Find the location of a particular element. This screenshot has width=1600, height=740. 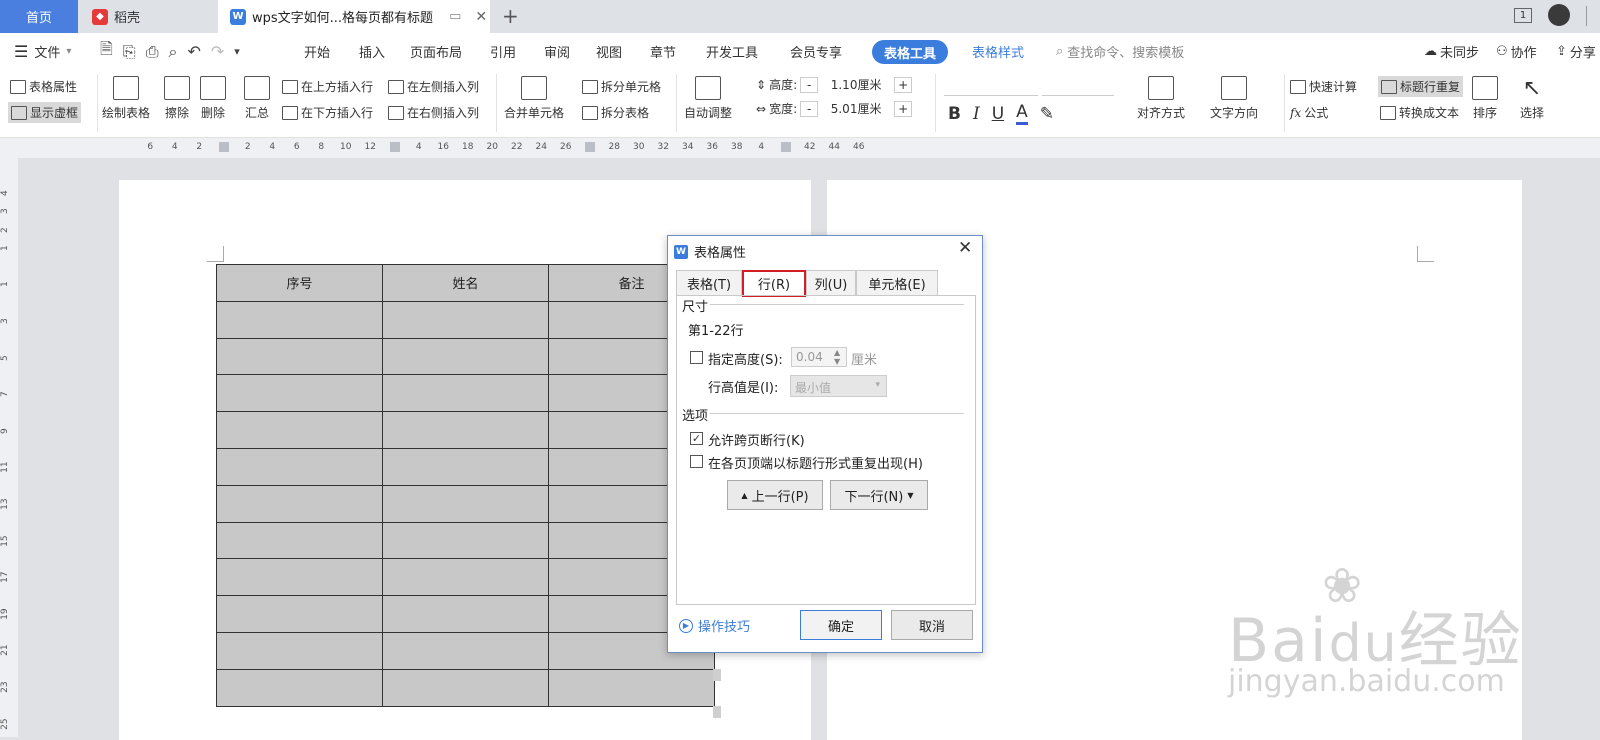

split-table-button: 拆分表格 is located at coordinates (615, 112).